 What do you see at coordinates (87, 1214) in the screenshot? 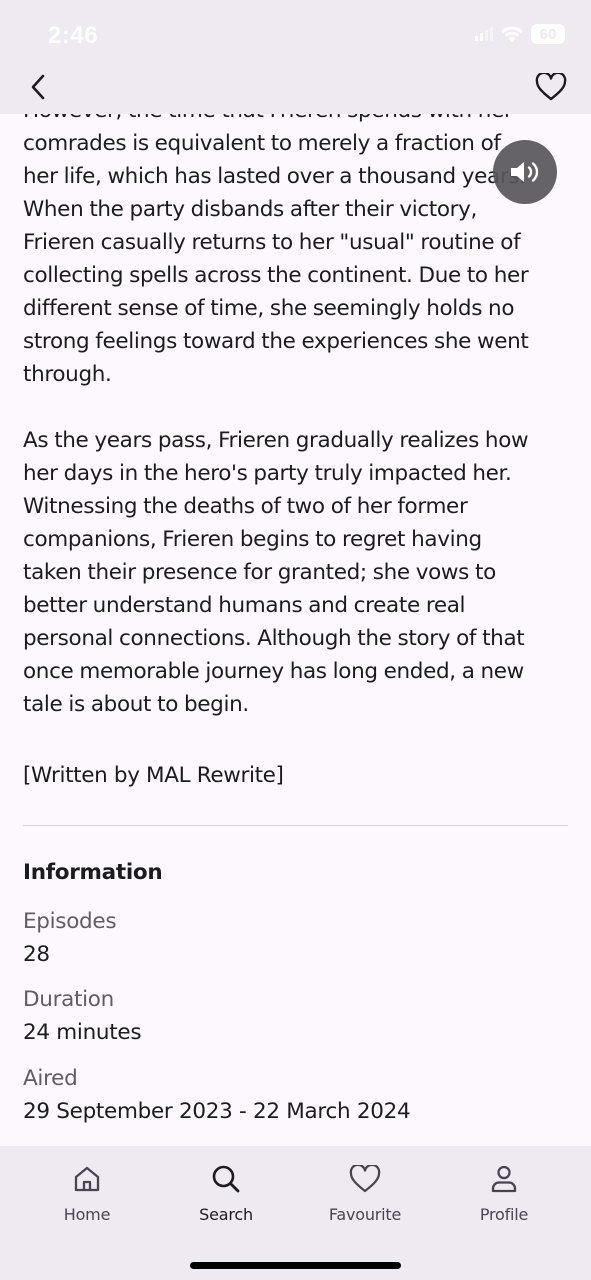
I see `nav-label: Home` at bounding box center [87, 1214].